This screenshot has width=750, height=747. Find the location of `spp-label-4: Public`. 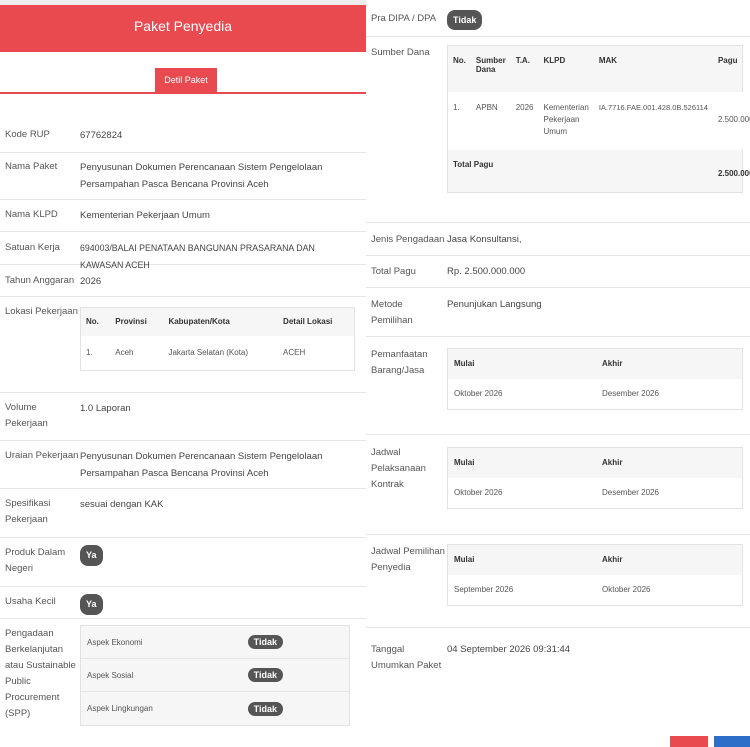

spp-label-4: Public is located at coordinates (18, 681).